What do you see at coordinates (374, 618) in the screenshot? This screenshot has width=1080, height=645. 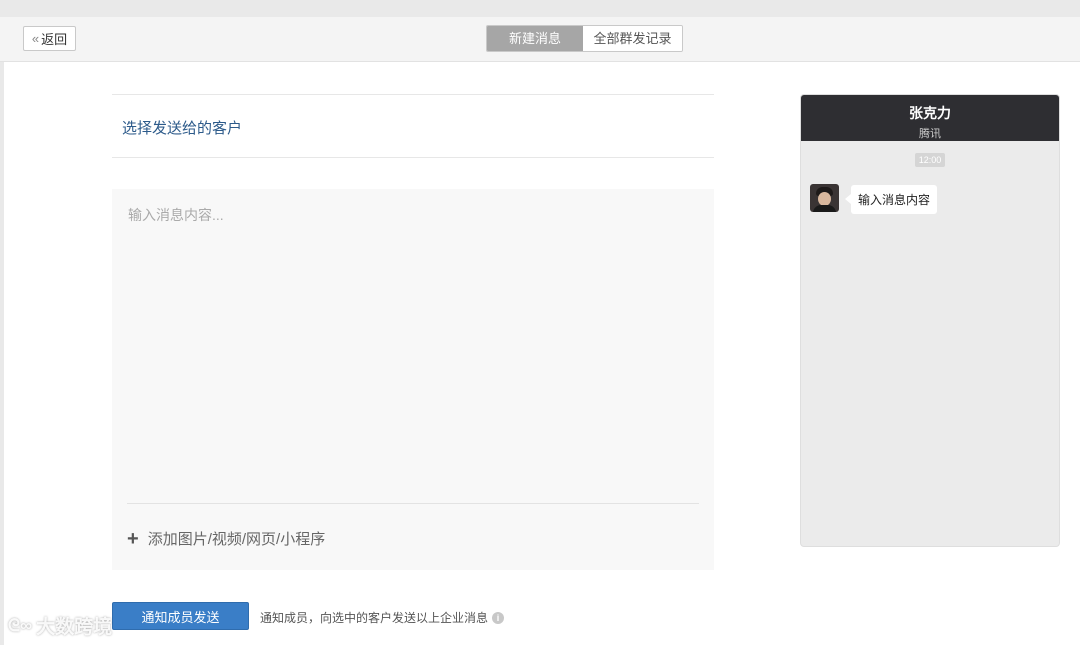 I see `send-note-text: 通知成员，向选中的客户发送以上企业消息` at bounding box center [374, 618].